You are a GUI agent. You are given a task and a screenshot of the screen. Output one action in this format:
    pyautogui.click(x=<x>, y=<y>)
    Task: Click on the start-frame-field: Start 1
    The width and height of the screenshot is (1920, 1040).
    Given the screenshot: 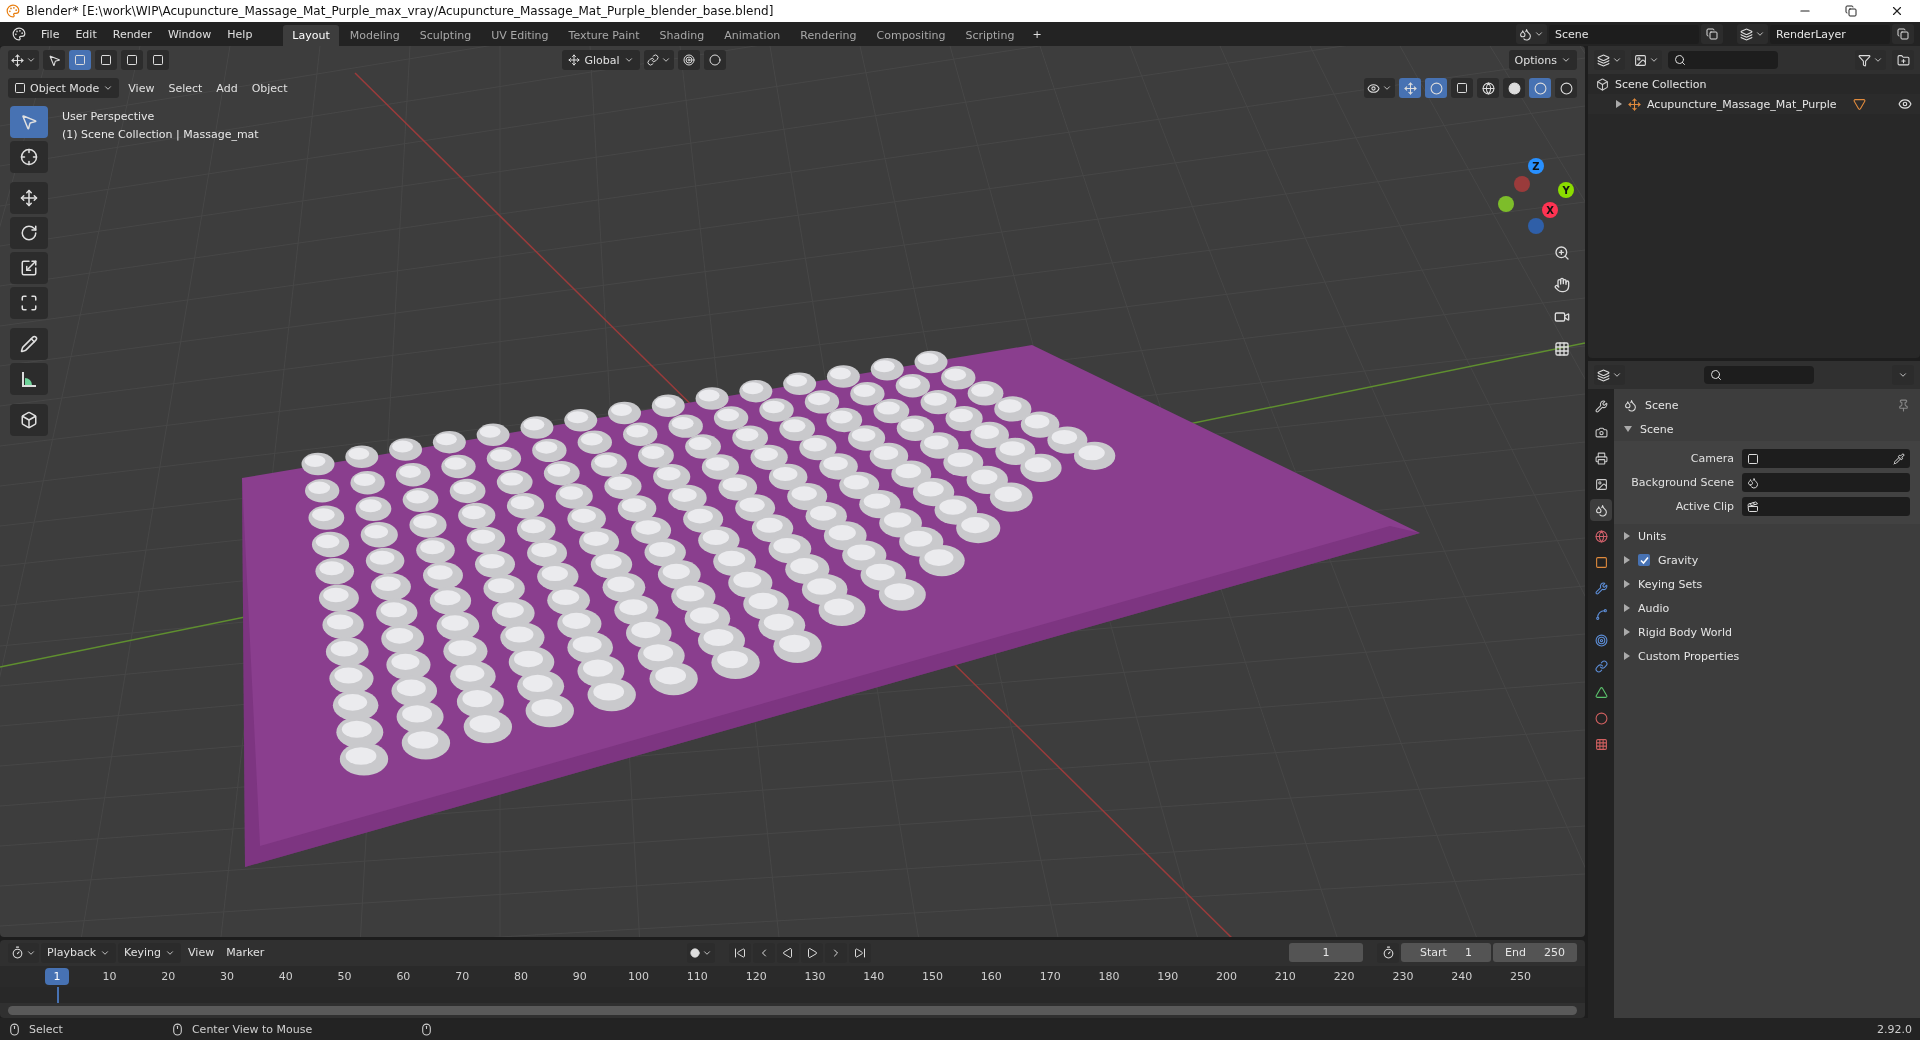 What is the action you would take?
    pyautogui.click(x=1446, y=953)
    